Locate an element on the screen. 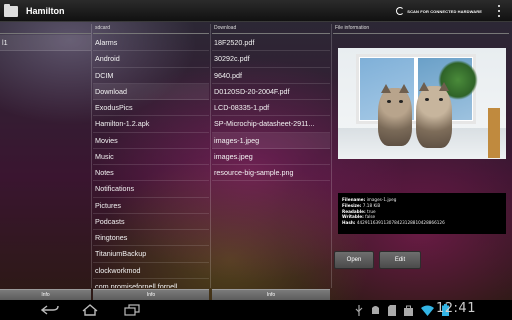  hash-row: Hash: 442911639113078423128810428866126 is located at coordinates (424, 223).